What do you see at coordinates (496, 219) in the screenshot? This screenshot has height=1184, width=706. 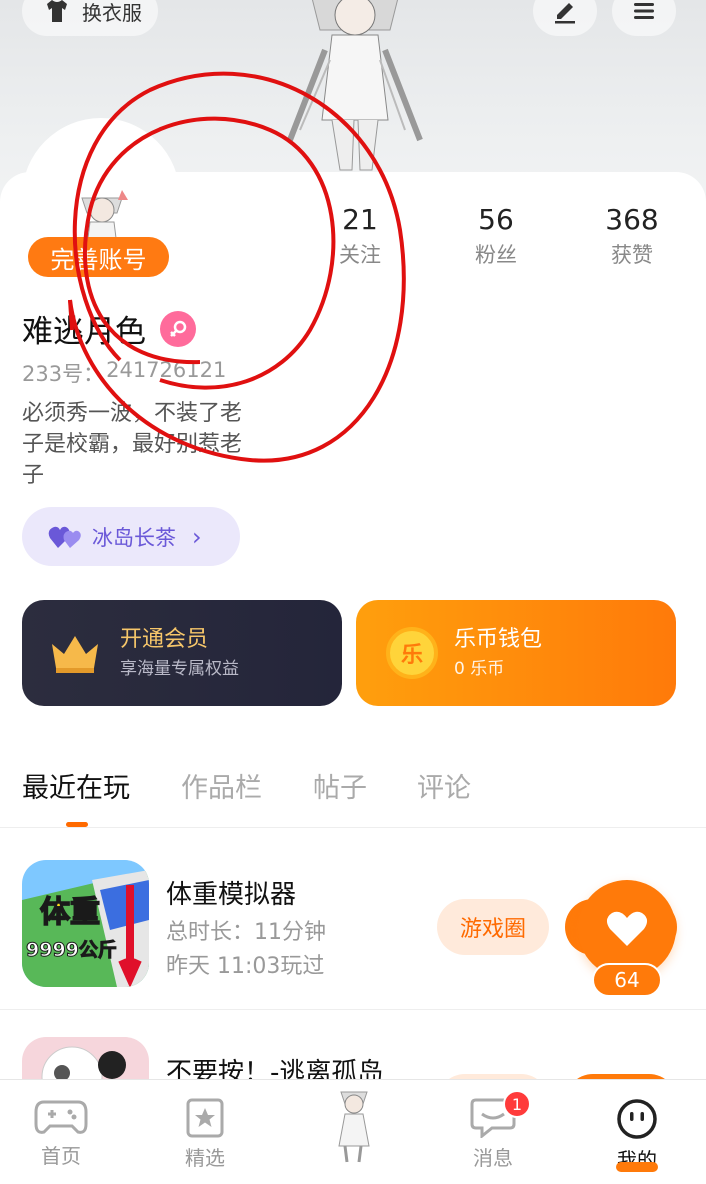 I see `followers-count: 56` at bounding box center [496, 219].